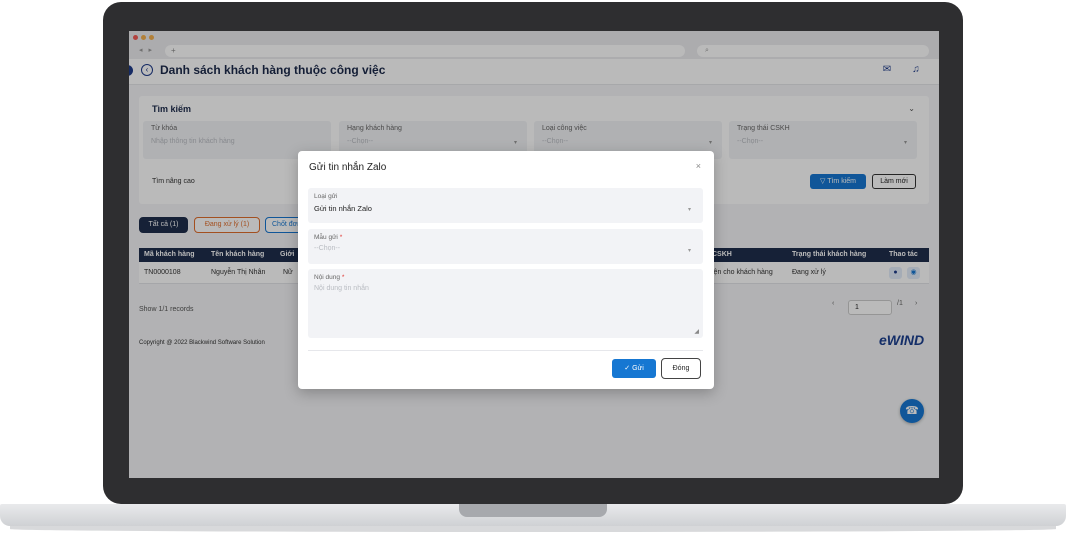 The width and height of the screenshot is (1066, 537). I want to click on check-icon: ✓, so click(628, 368).